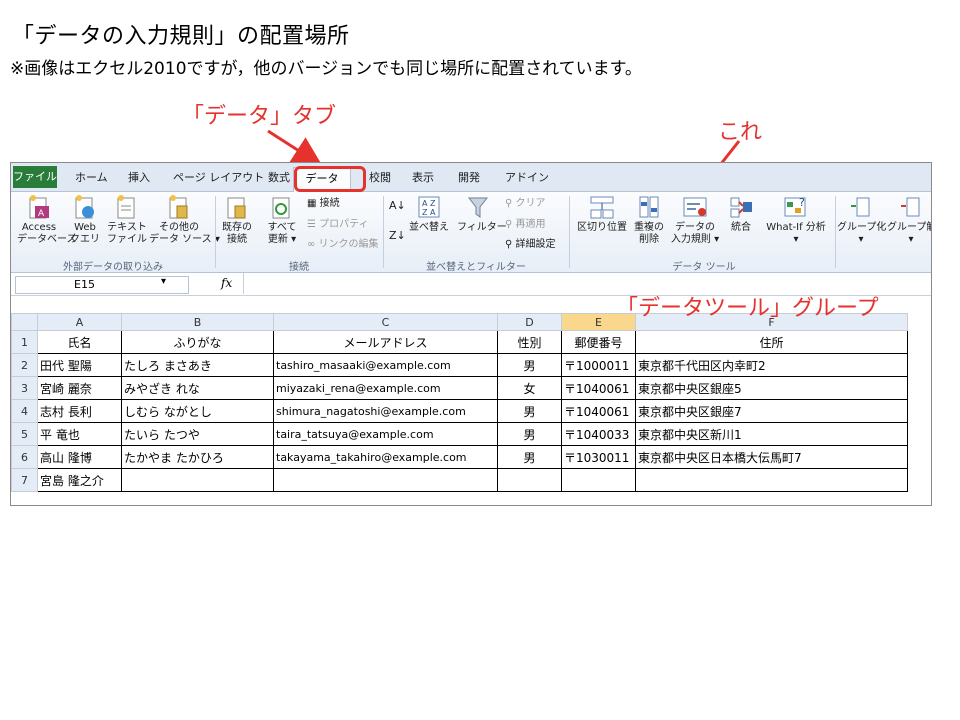 The width and height of the screenshot is (960, 720). I want to click on annotation-data-tools-group: 「データツール」グループ, so click(747, 308).